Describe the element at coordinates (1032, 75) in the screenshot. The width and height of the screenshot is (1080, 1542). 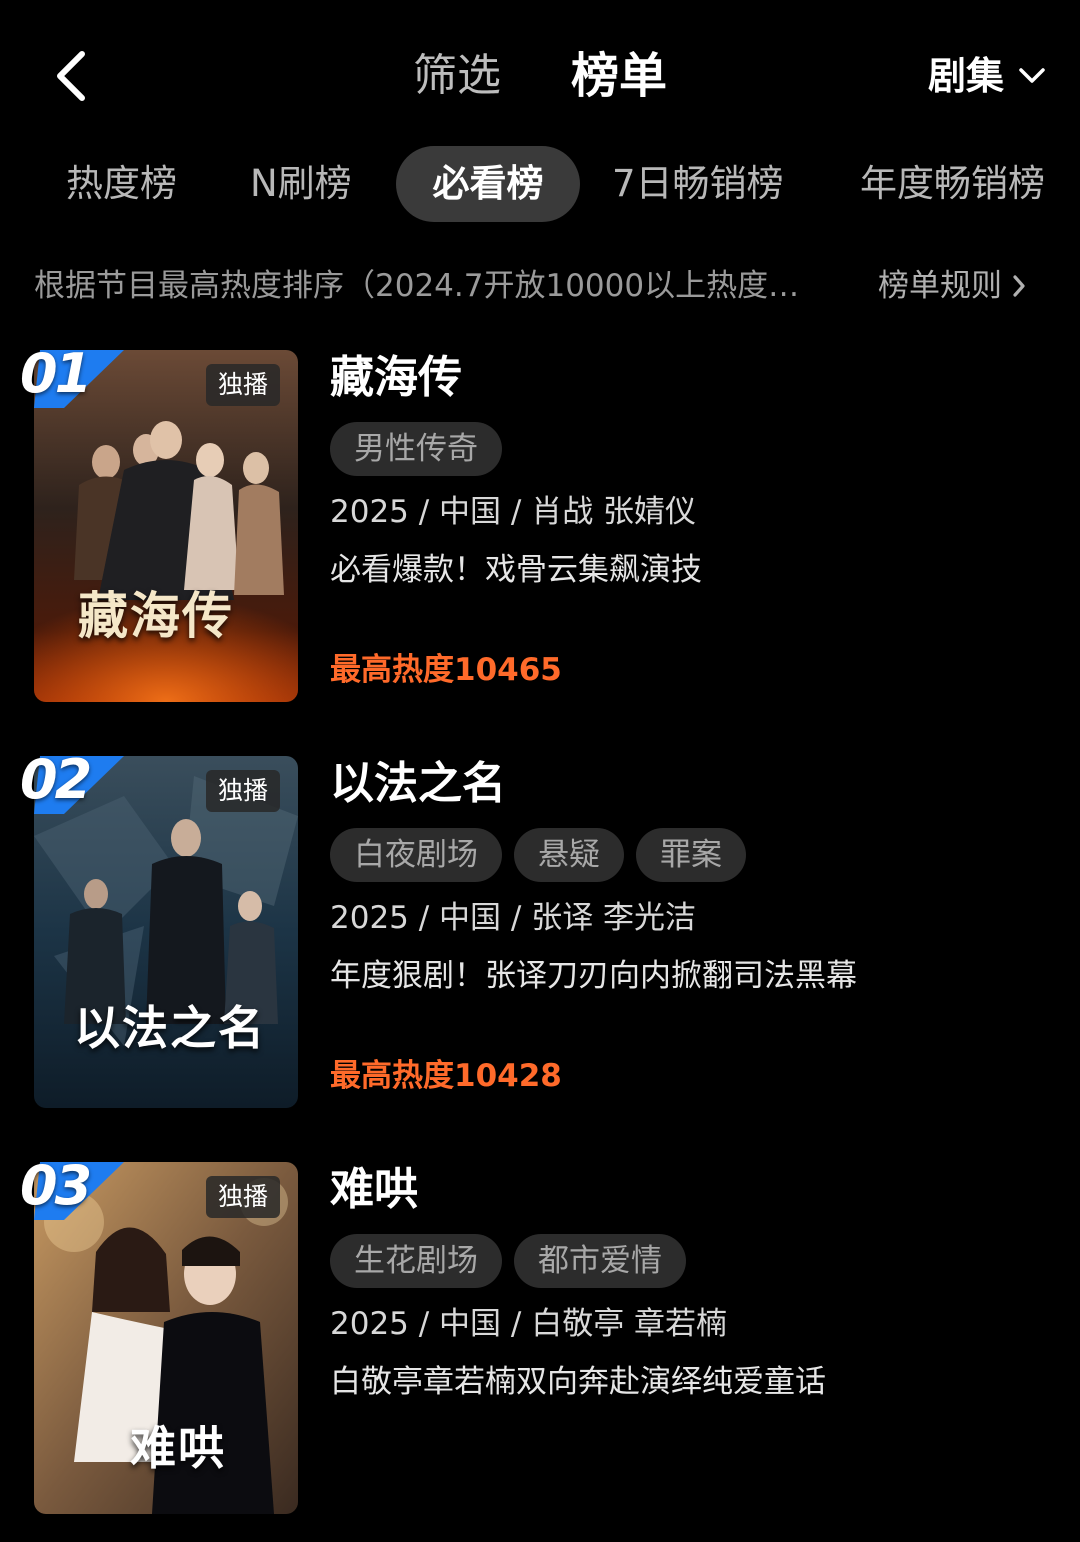
I see `chevron-down-icon` at that location.